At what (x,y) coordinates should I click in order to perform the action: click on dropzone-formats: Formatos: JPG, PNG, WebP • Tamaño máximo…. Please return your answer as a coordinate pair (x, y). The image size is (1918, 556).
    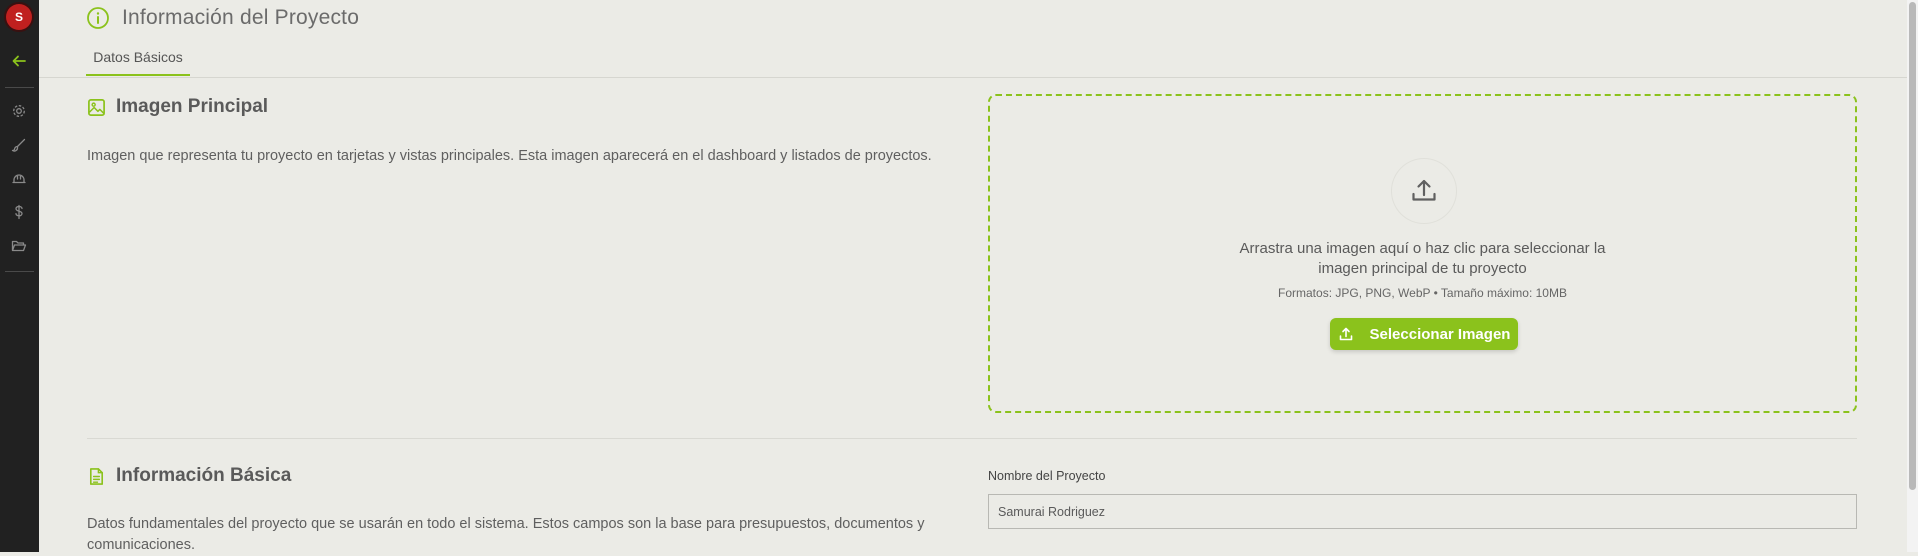
    Looking at the image, I should click on (1422, 293).